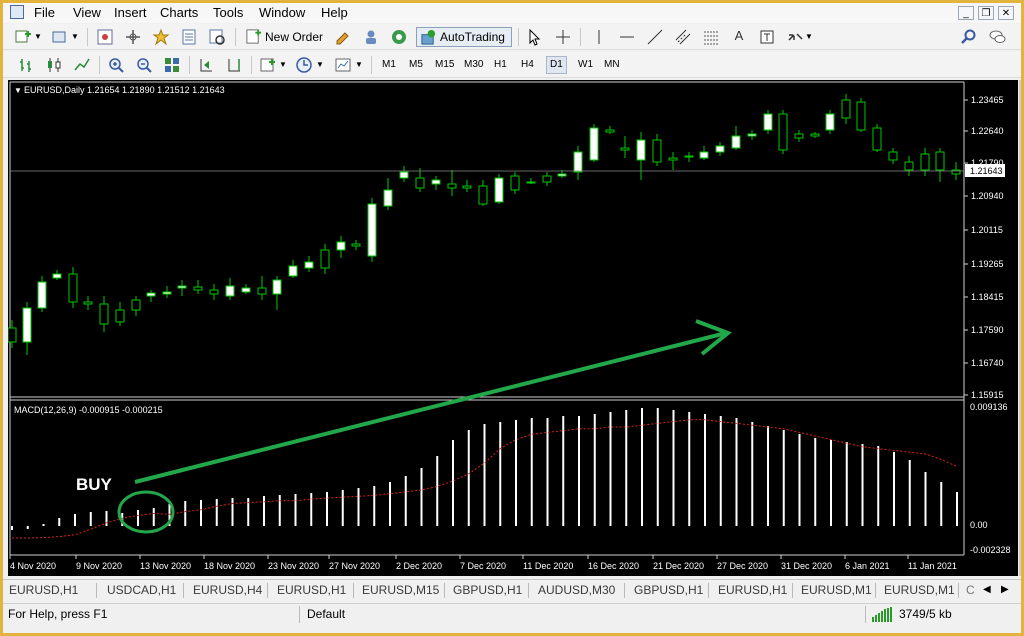 This screenshot has height=636, width=1024. What do you see at coordinates (576, 590) in the screenshot?
I see `tab-chart: AUDUSD,M30` at bounding box center [576, 590].